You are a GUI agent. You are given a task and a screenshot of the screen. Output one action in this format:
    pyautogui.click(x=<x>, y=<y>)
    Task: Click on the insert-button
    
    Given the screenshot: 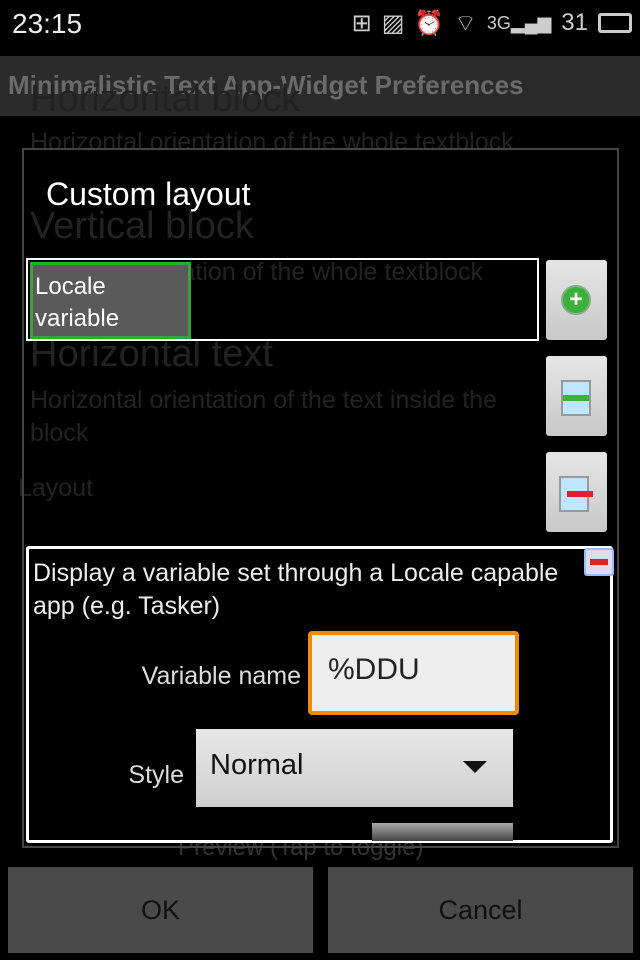 What is the action you would take?
    pyautogui.click(x=576, y=396)
    